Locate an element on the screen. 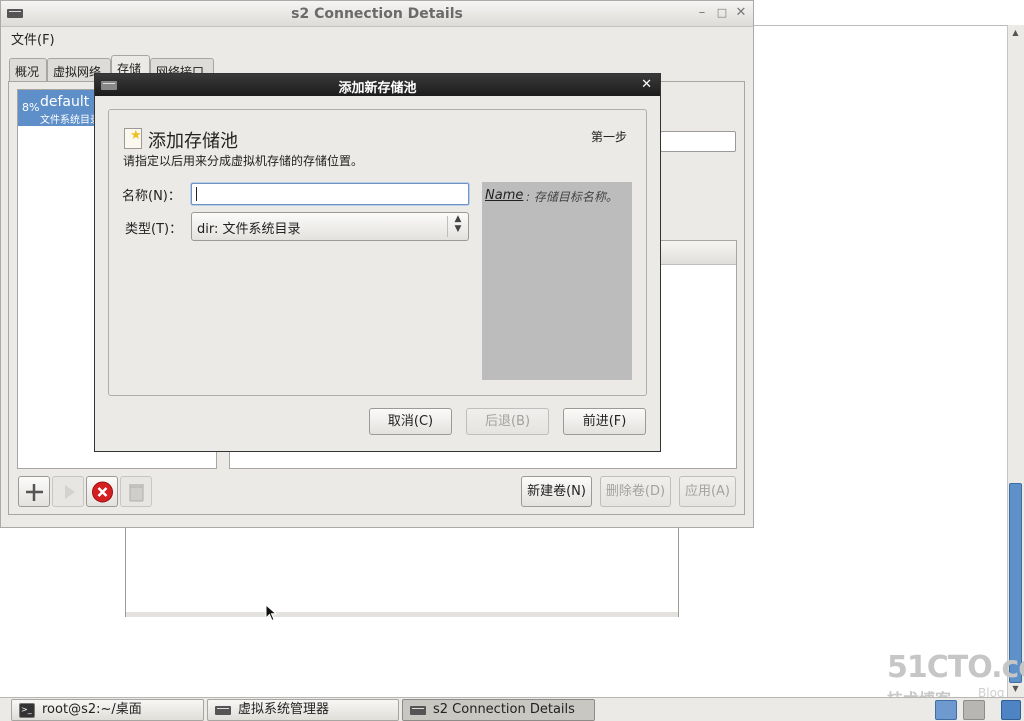  volume-list-header is located at coordinates (698, 253).